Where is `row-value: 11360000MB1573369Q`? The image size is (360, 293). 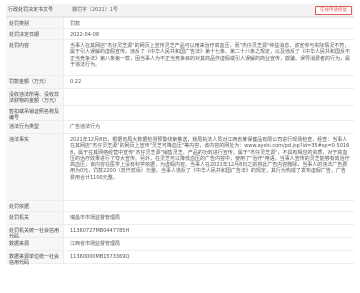 row-value: 11360000MB1573369Q is located at coordinates (100, 257).